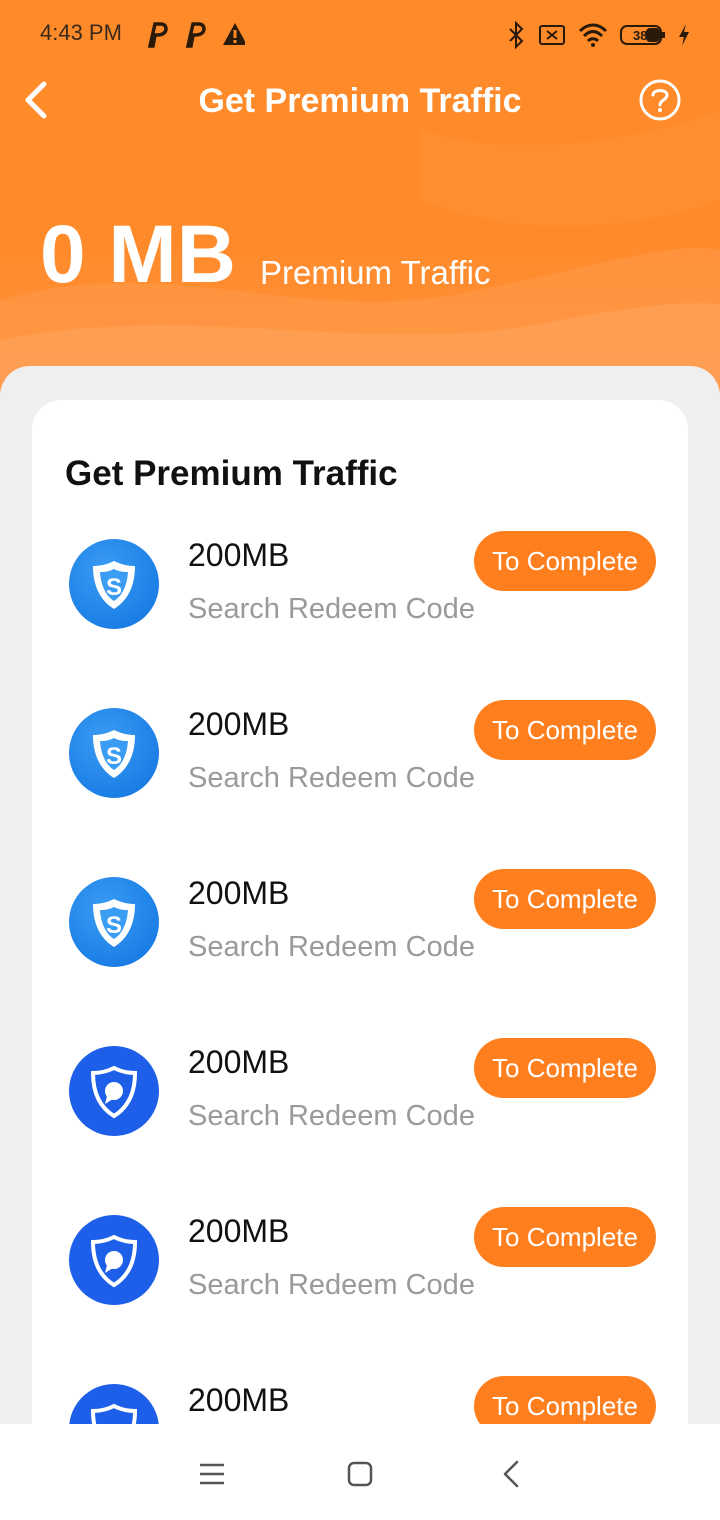  What do you see at coordinates (360, 101) in the screenshot?
I see `page-title: Get Premium Traffic` at bounding box center [360, 101].